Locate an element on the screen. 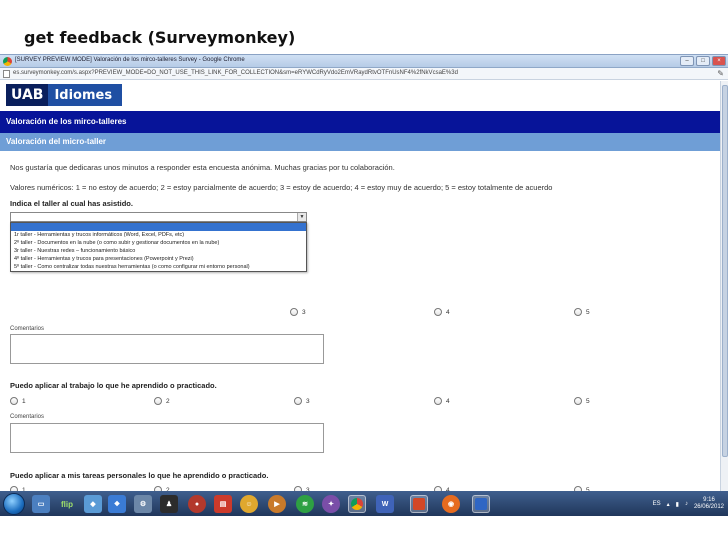  q2-rating-5: 5 is located at coordinates (582, 401).